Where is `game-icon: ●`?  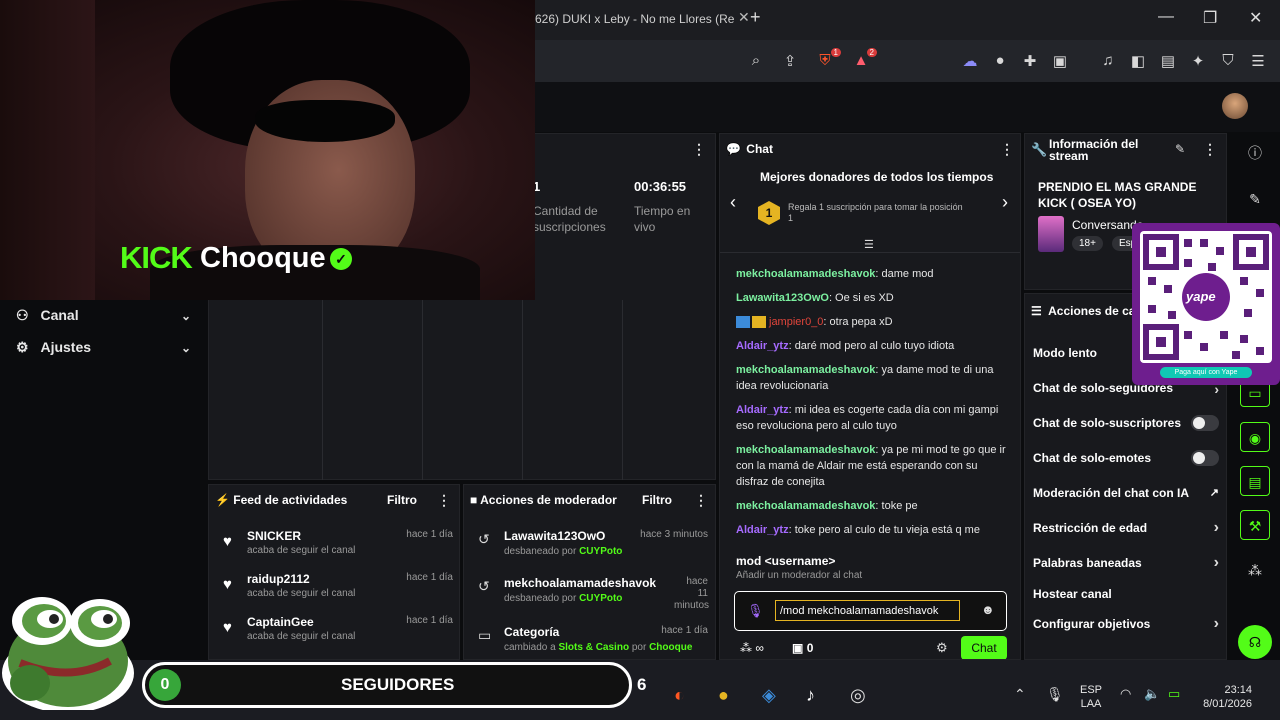
game-icon: ● is located at coordinates (723, 695).